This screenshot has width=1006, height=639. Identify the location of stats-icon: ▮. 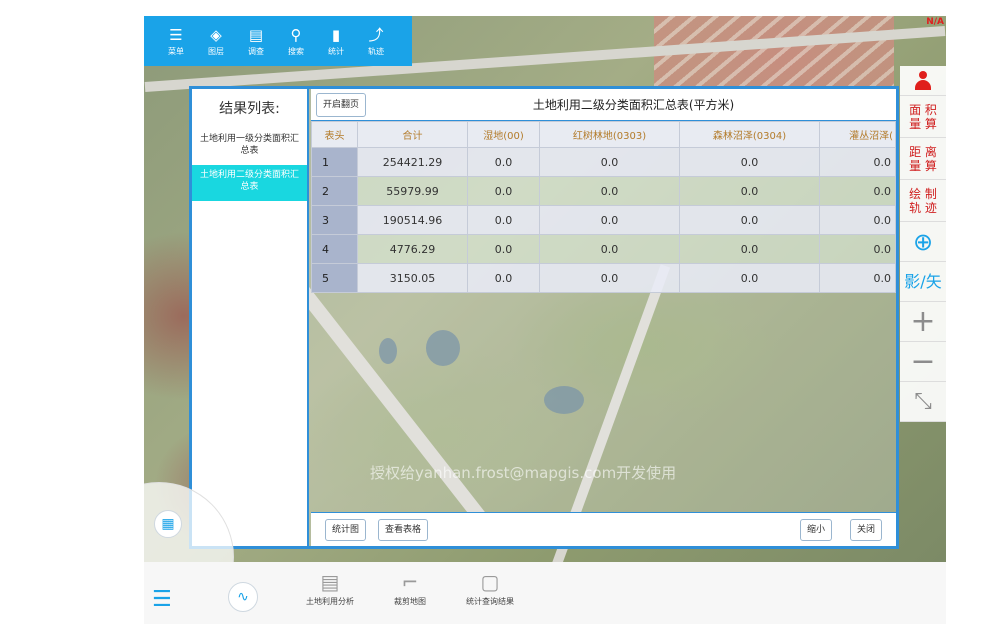
(336, 34).